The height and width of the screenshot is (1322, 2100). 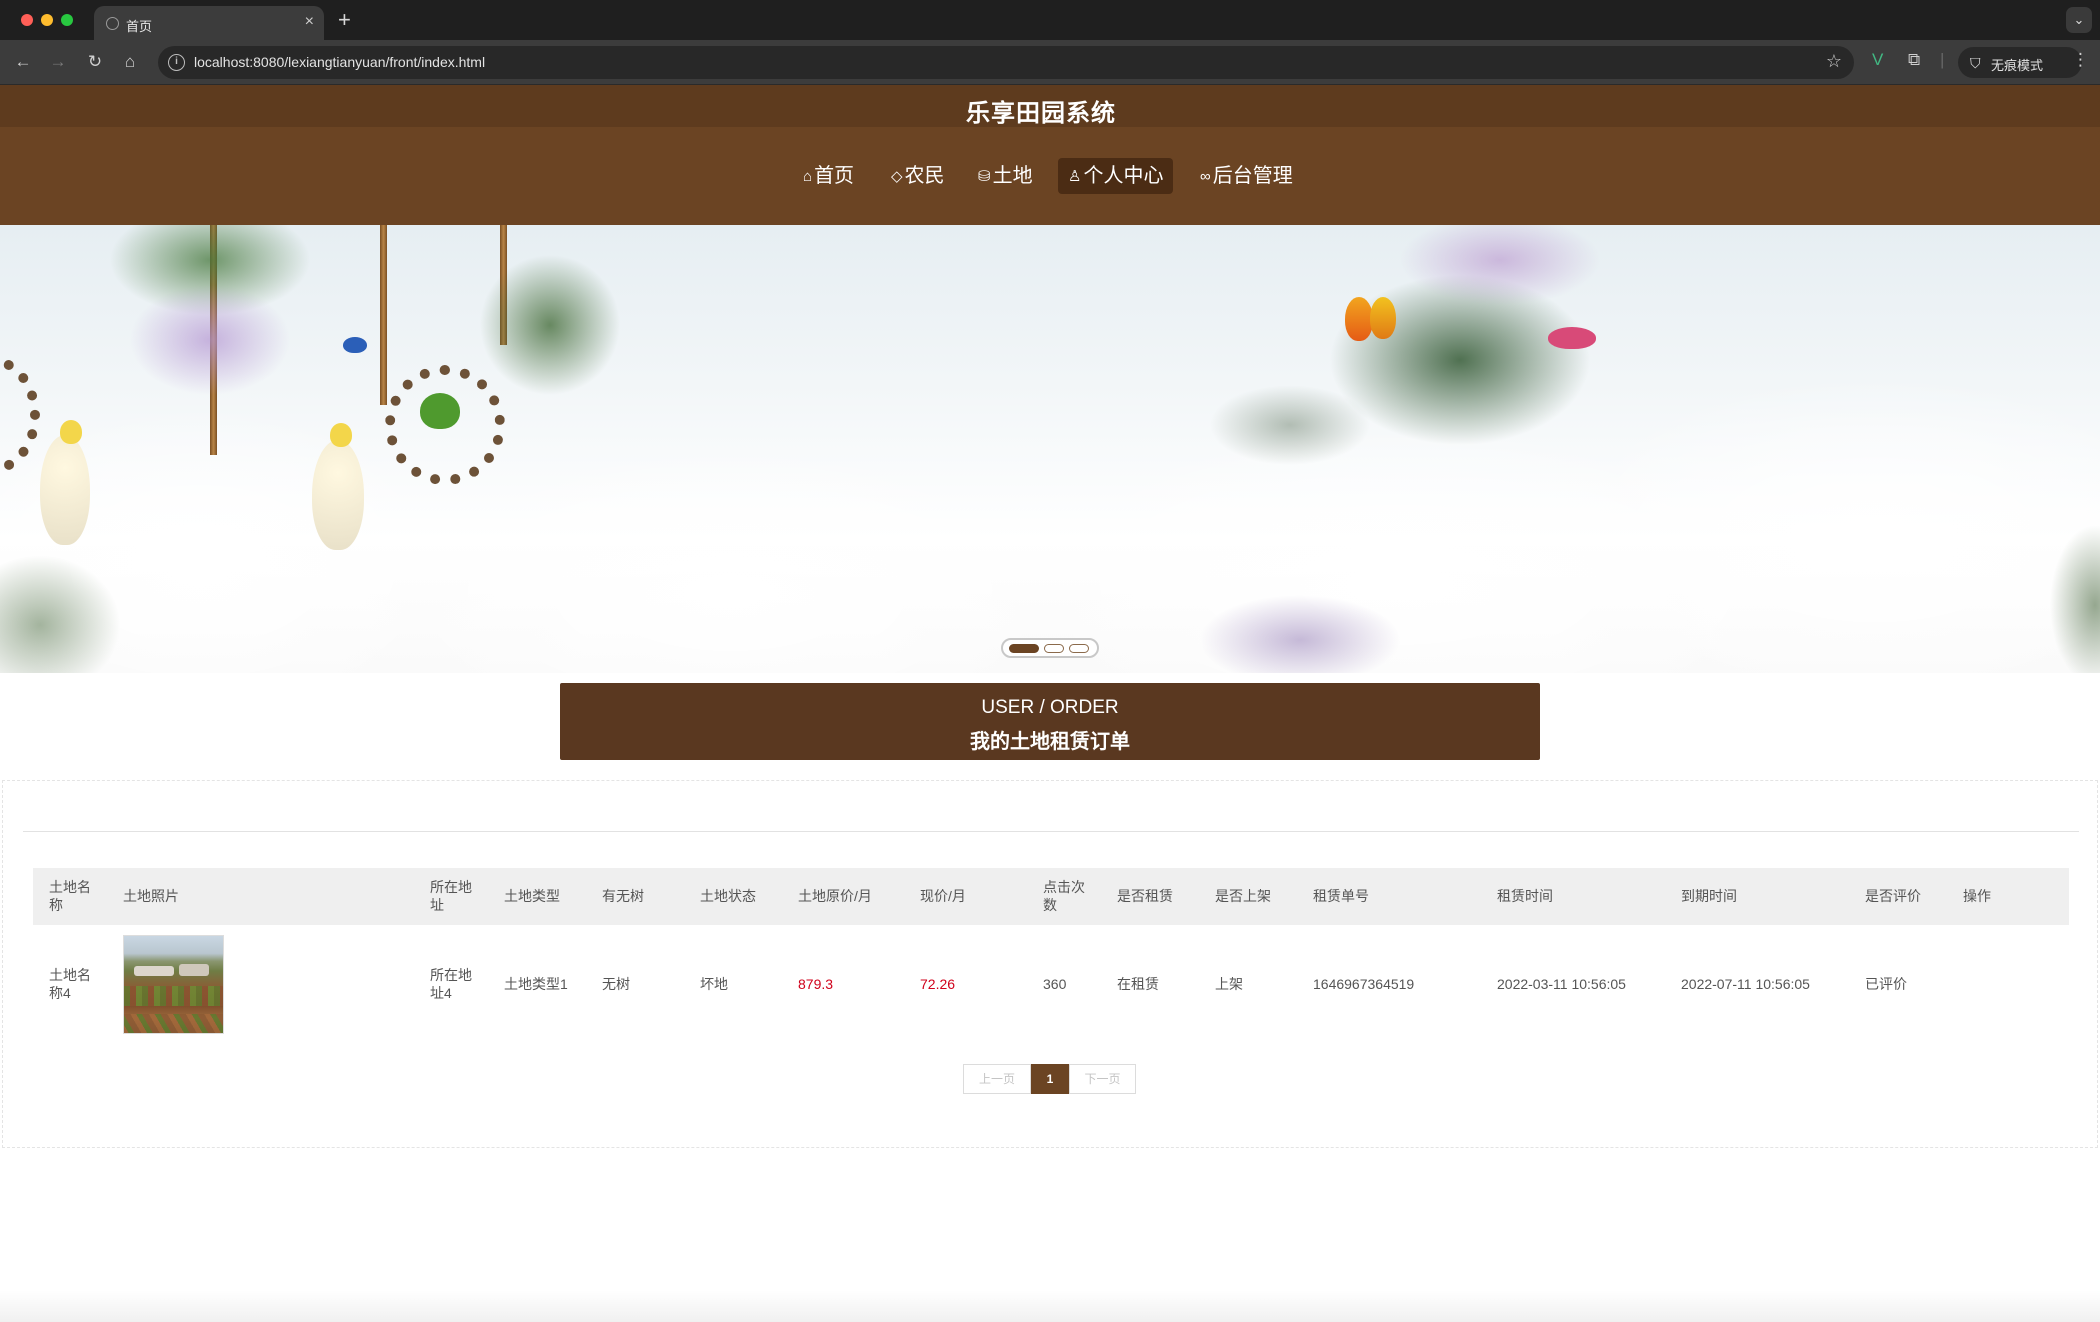 I want to click on page-1-button: 1, so click(x=1050, y=1079).